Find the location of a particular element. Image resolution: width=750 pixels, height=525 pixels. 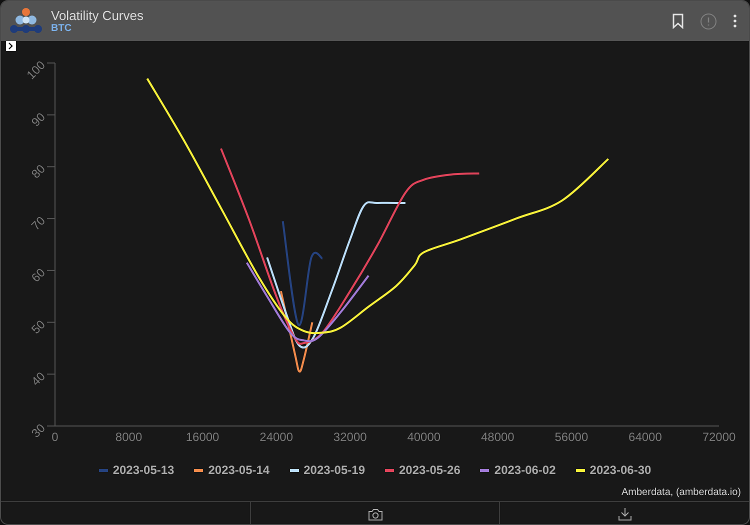

download-icon is located at coordinates (625, 514).